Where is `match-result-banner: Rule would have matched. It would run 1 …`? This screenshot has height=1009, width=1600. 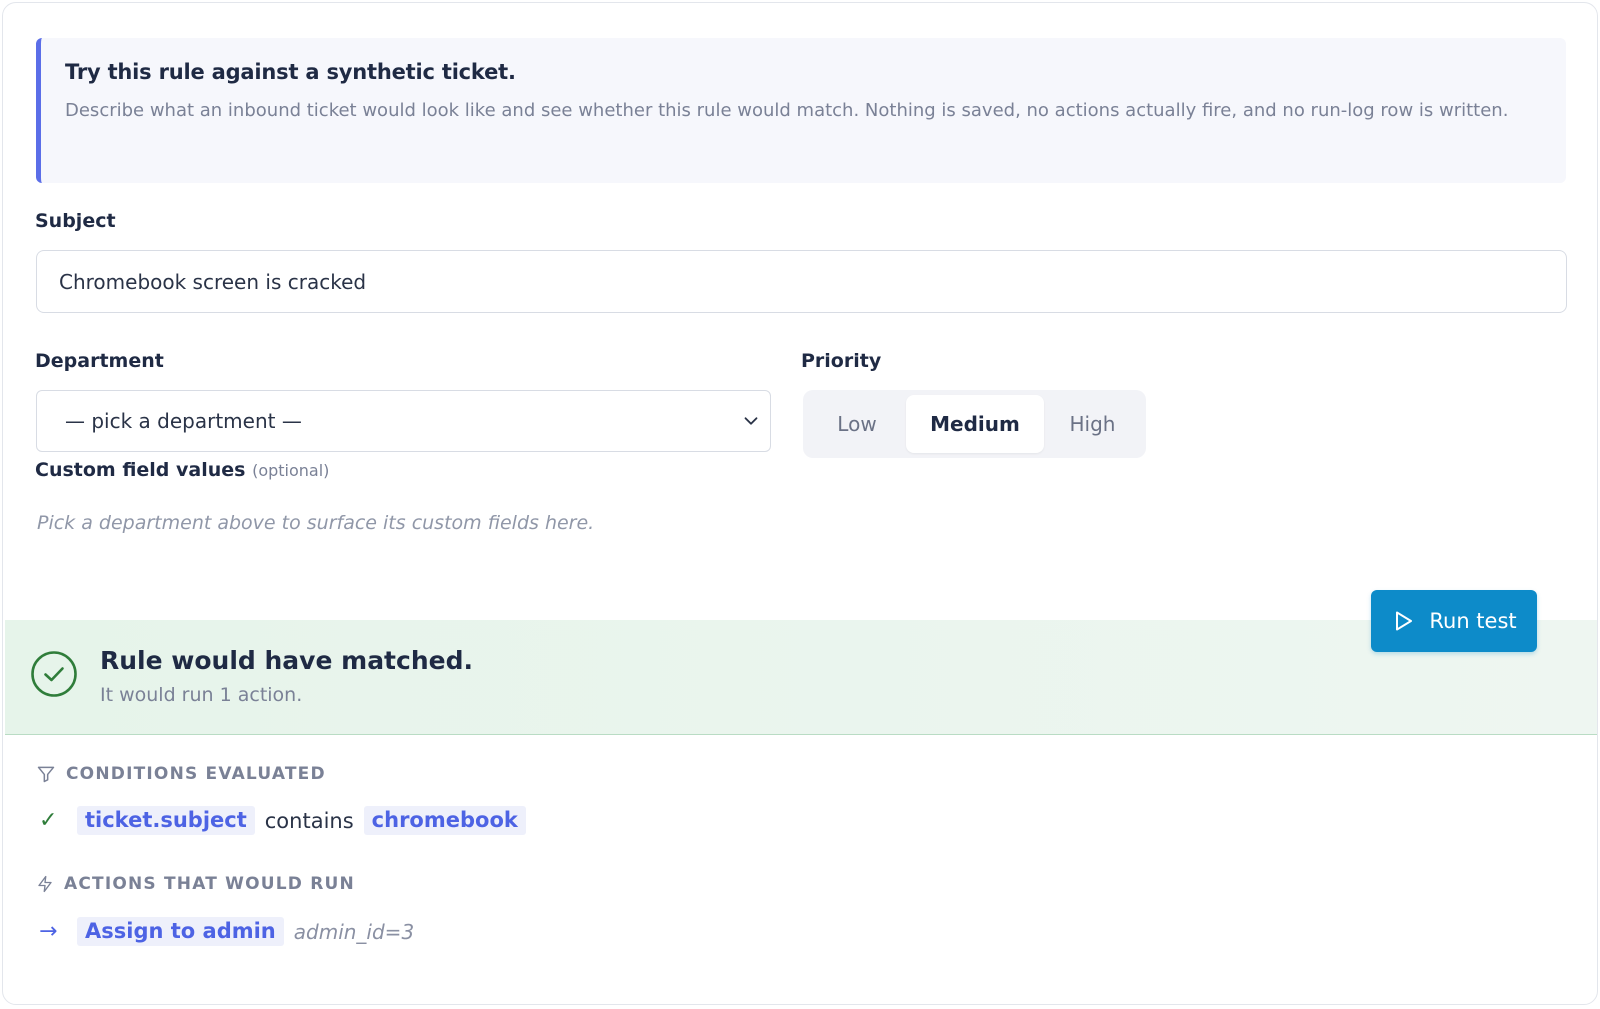 match-result-banner: Rule would have matched. It would run 1 … is located at coordinates (801, 677).